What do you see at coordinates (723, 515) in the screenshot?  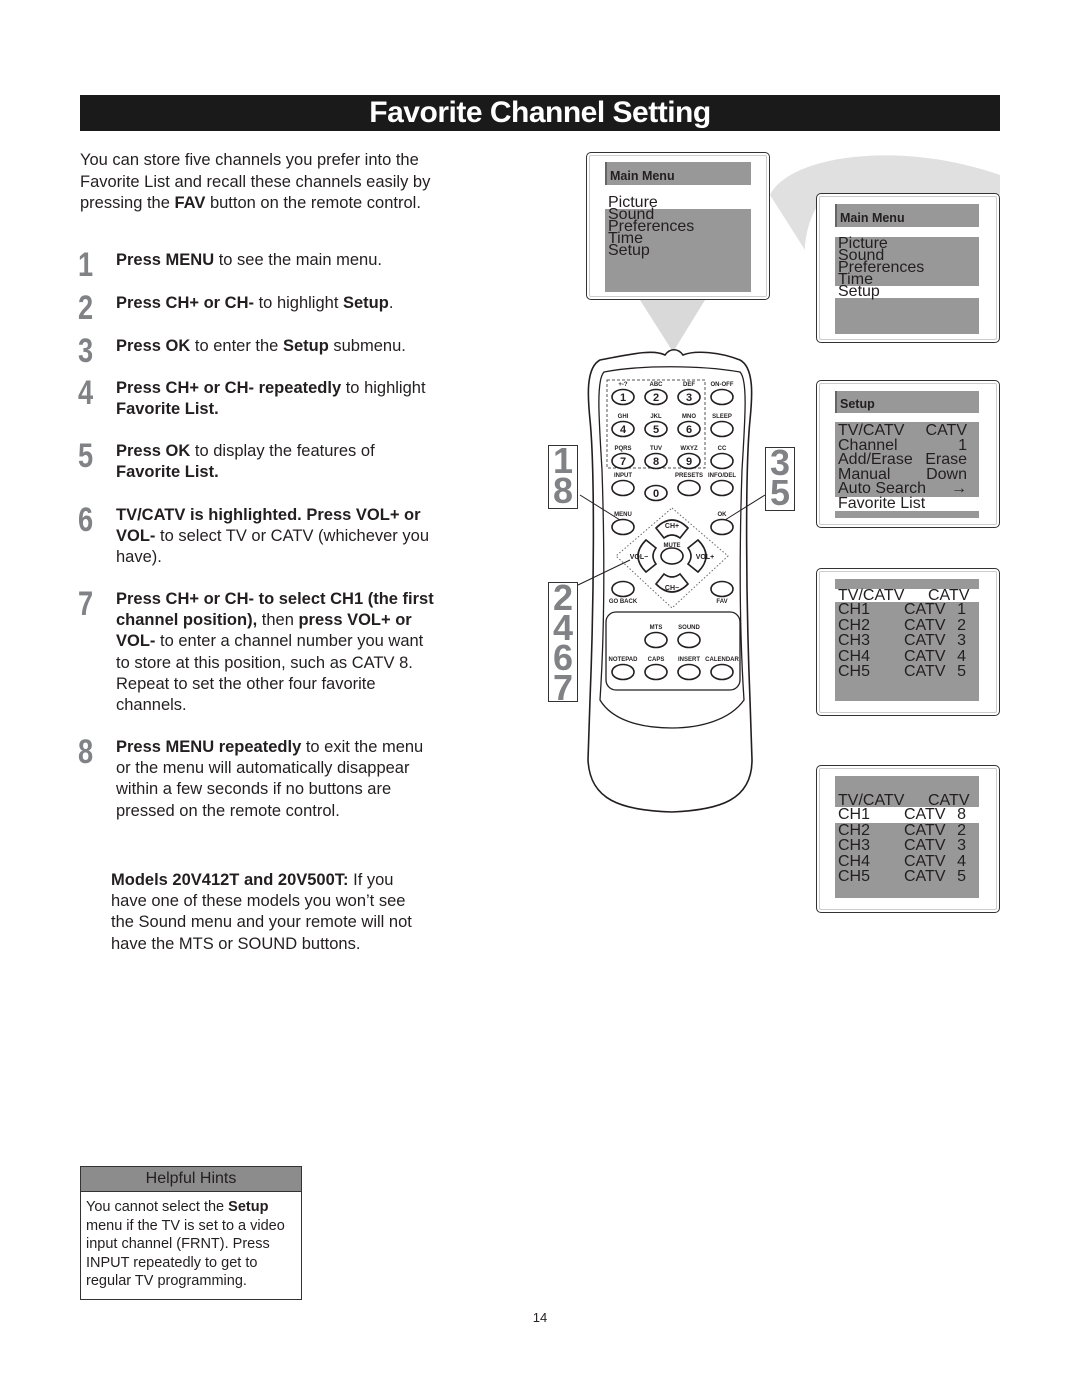 I see `ok-button-label: OK` at bounding box center [723, 515].